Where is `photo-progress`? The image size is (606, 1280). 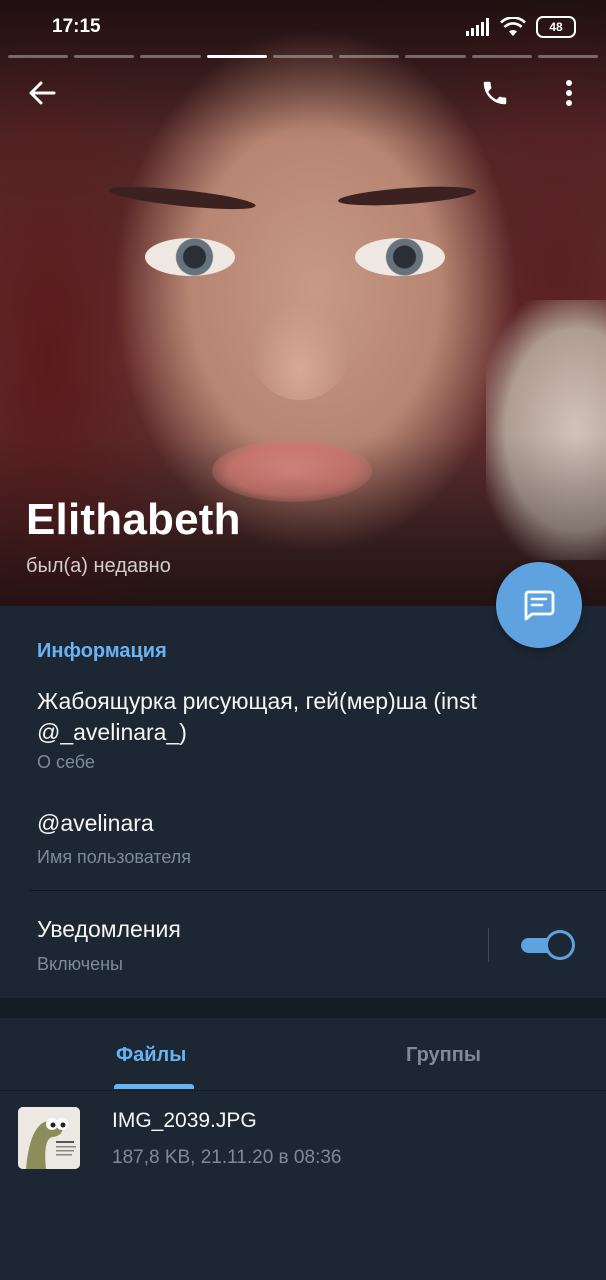
photo-progress is located at coordinates (303, 57).